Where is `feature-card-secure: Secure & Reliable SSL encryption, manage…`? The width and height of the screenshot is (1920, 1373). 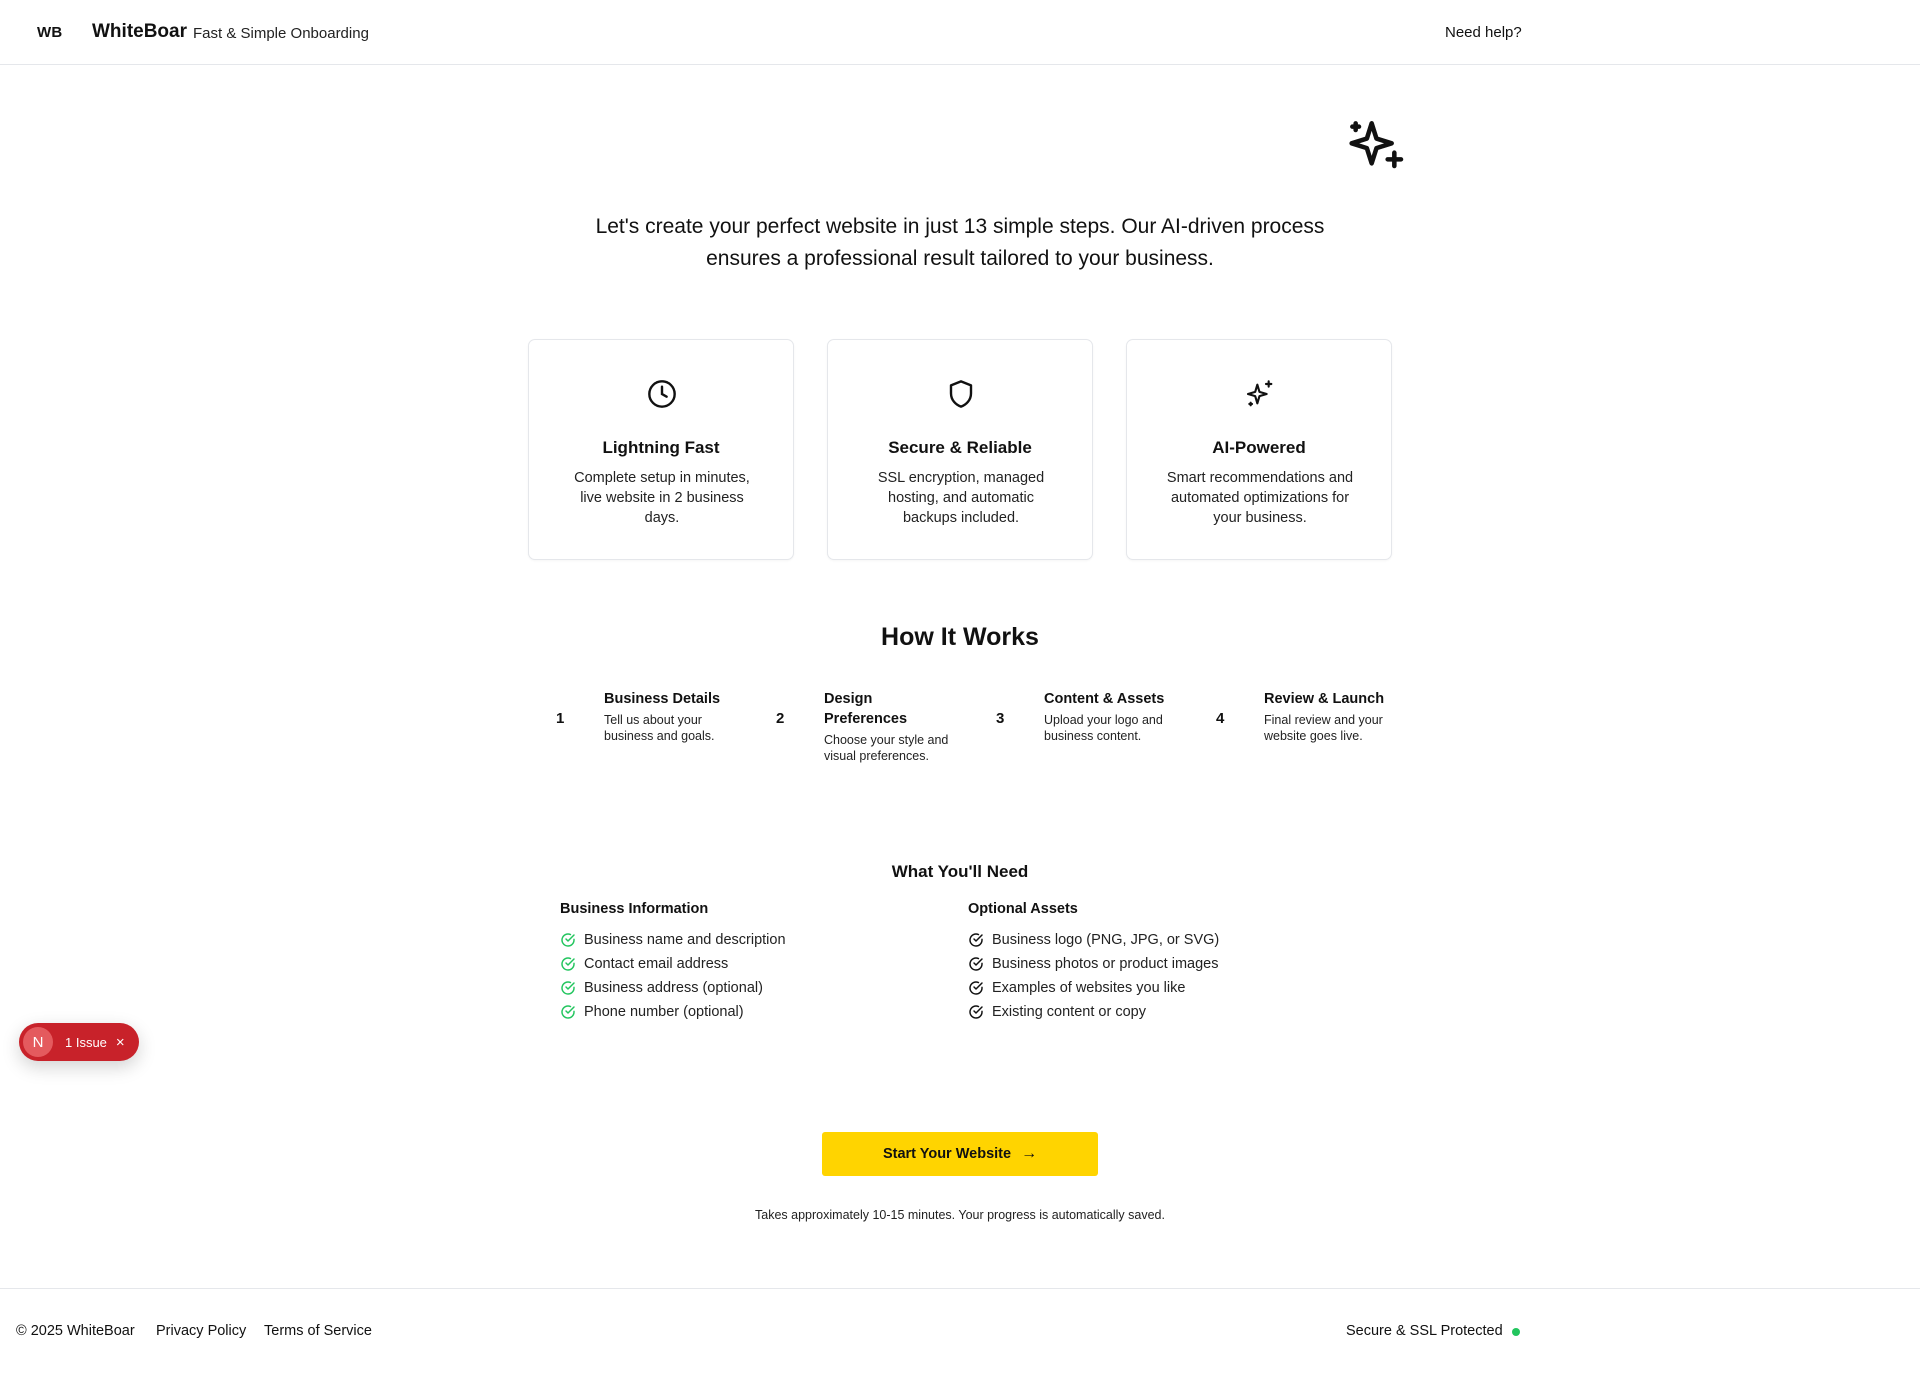 feature-card-secure: Secure & Reliable SSL encryption, manage… is located at coordinates (960, 449).